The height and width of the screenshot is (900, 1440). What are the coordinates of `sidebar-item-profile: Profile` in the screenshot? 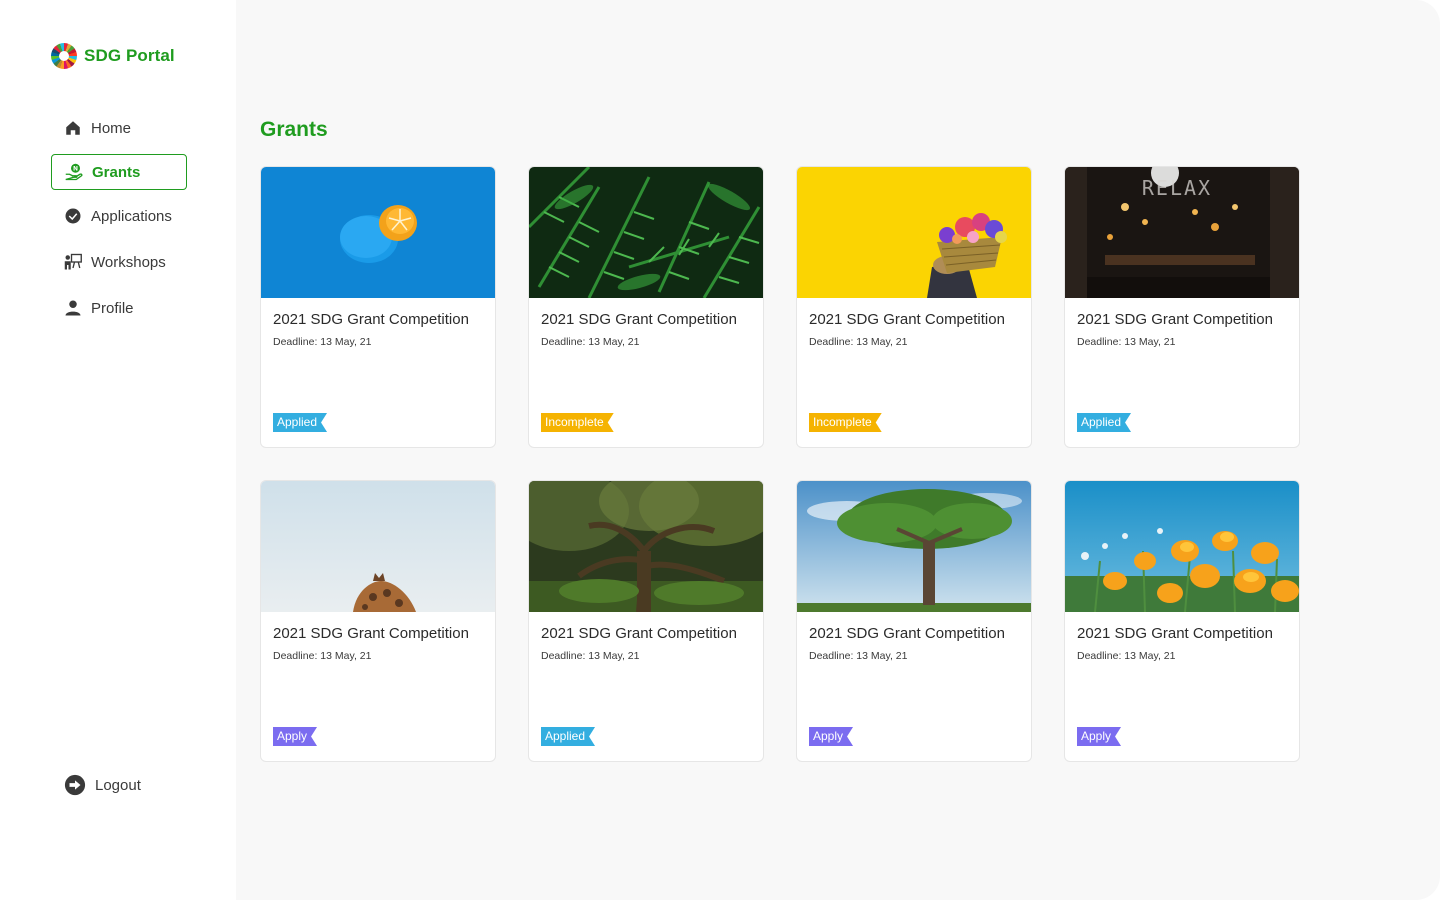 It's located at (119, 308).